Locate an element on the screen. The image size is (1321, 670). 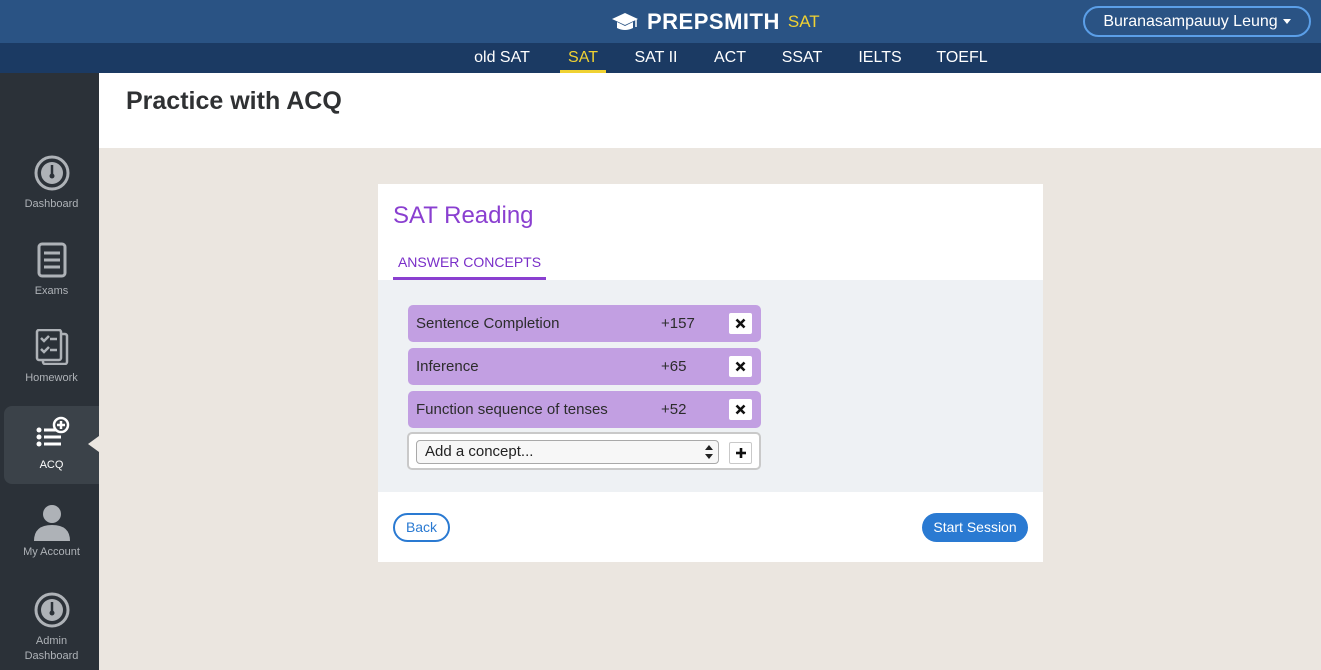
brand-name: PREPSMITH is located at coordinates (713, 21).